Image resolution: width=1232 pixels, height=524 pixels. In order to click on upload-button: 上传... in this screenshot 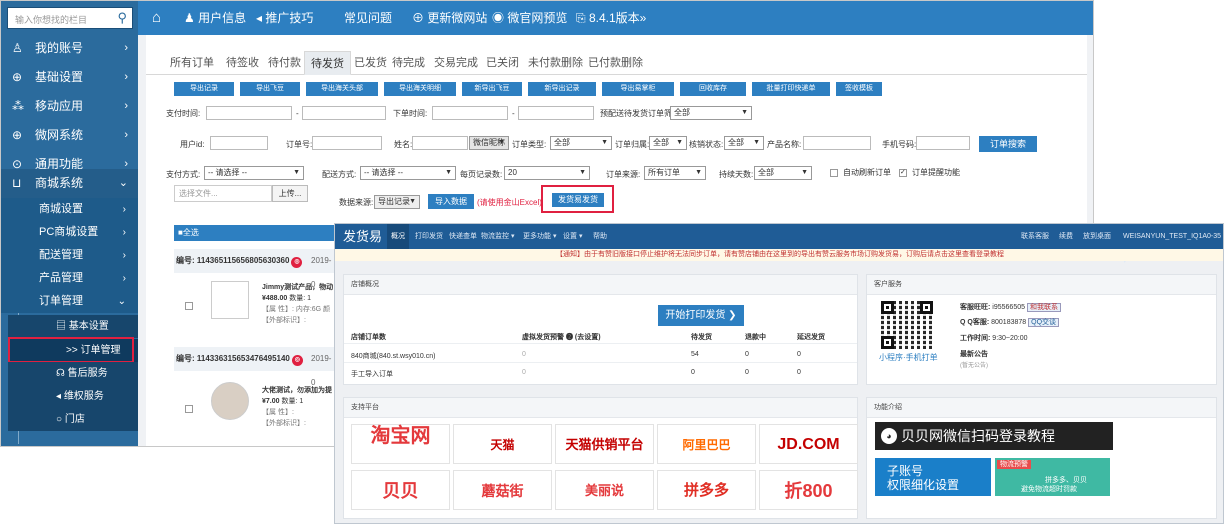, I will do `click(290, 193)`.